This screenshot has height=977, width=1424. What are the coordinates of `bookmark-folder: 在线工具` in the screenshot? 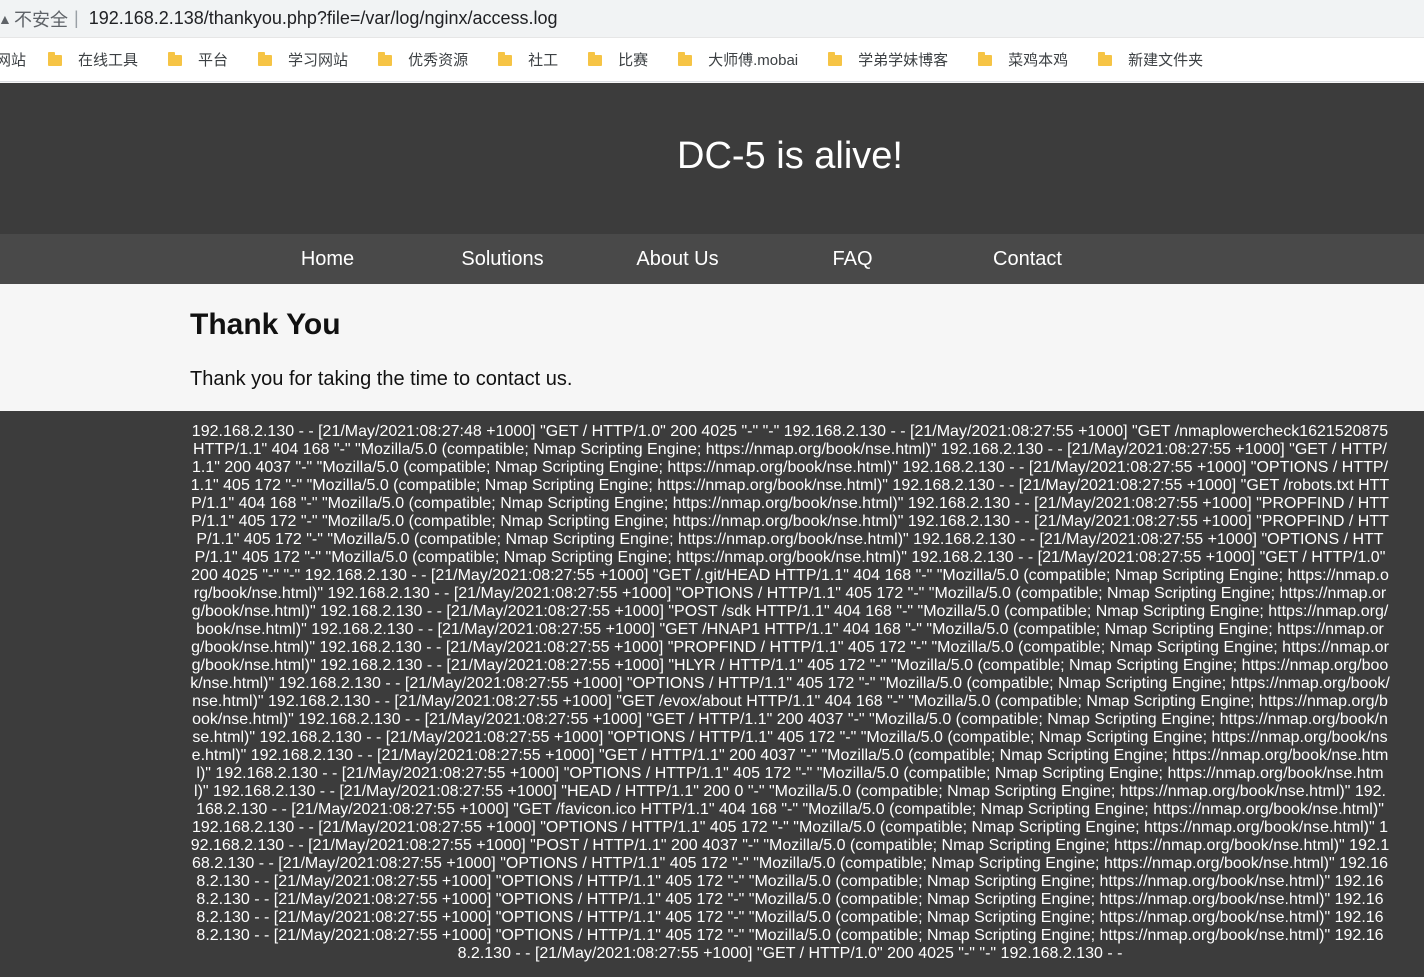 It's located at (93, 59).